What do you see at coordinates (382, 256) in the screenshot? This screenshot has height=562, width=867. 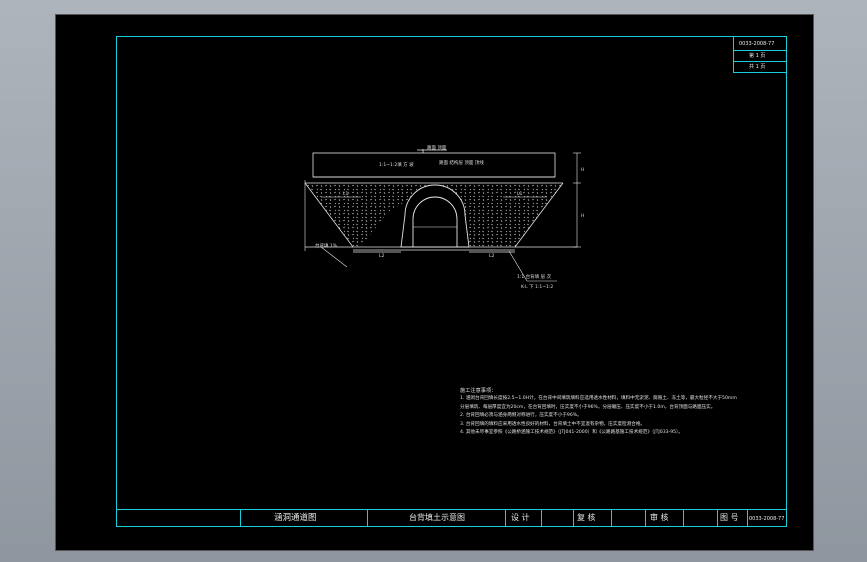 I see `label-bottom-dim-left: L2` at bounding box center [382, 256].